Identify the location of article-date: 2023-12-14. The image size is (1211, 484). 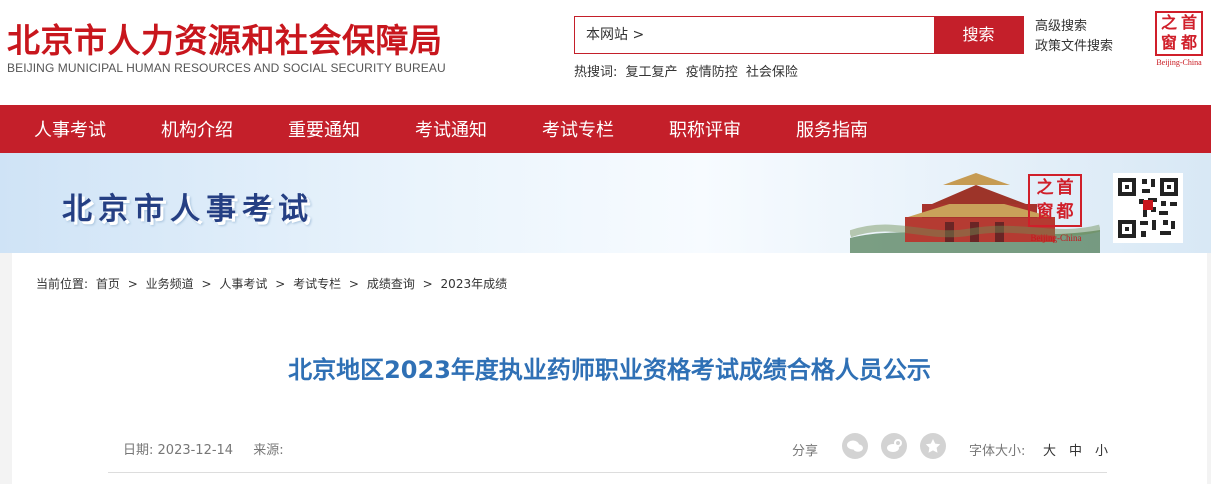
(195, 450).